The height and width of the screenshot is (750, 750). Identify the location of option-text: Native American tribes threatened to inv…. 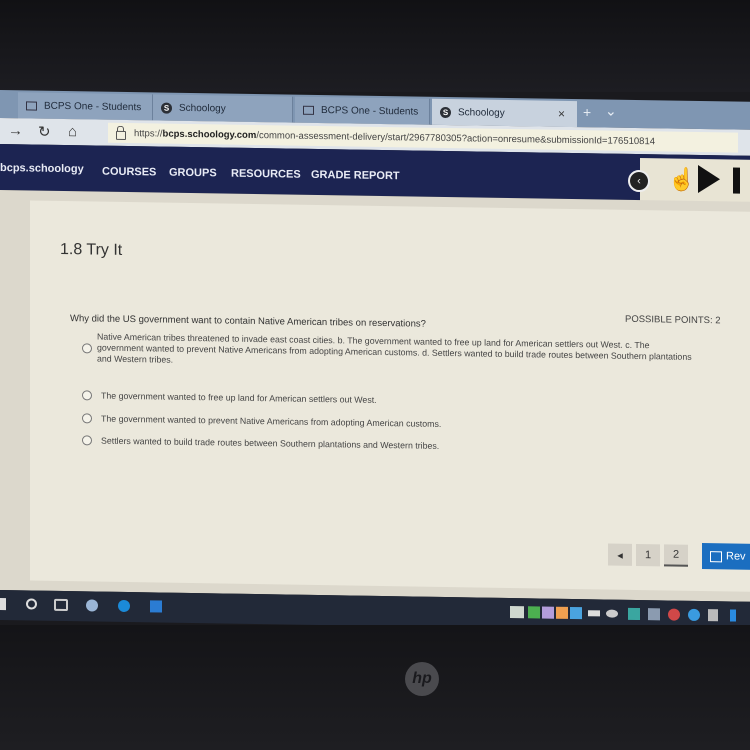
(394, 348).